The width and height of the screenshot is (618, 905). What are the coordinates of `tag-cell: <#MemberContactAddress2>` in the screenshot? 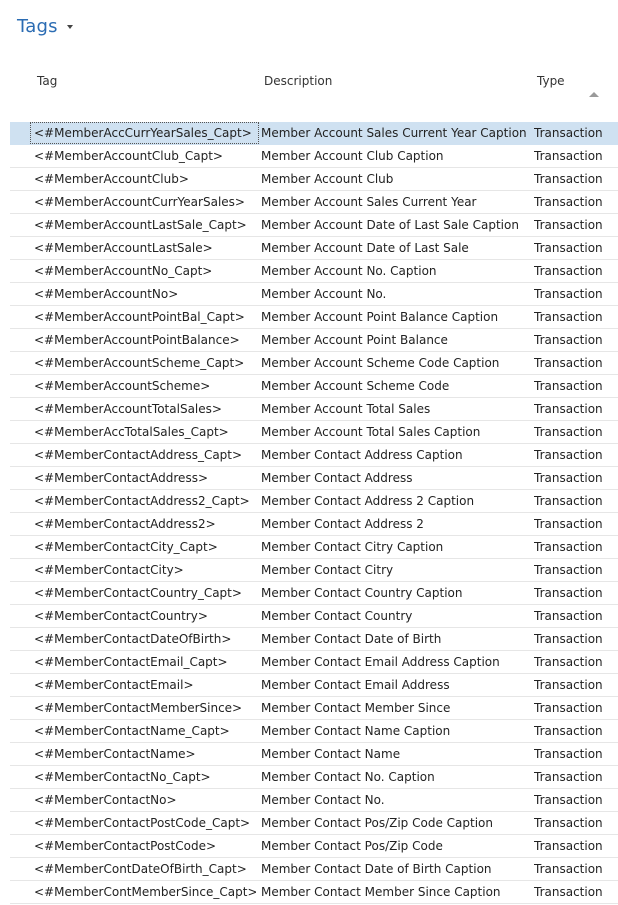 It's located at (145, 524).